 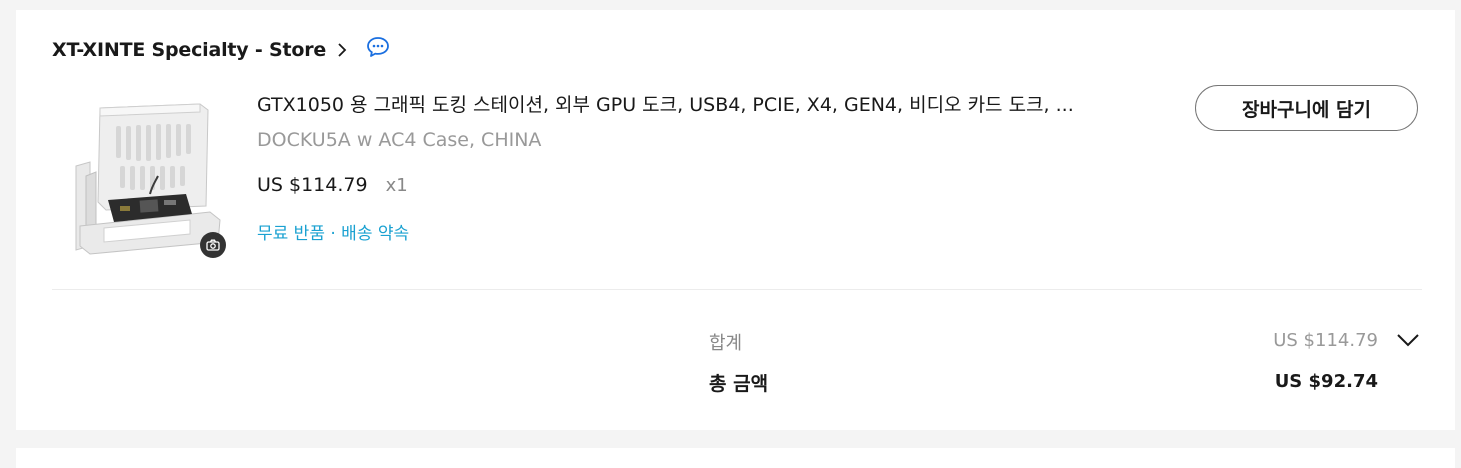 I want to click on chevron-down-icon, so click(x=1408, y=342).